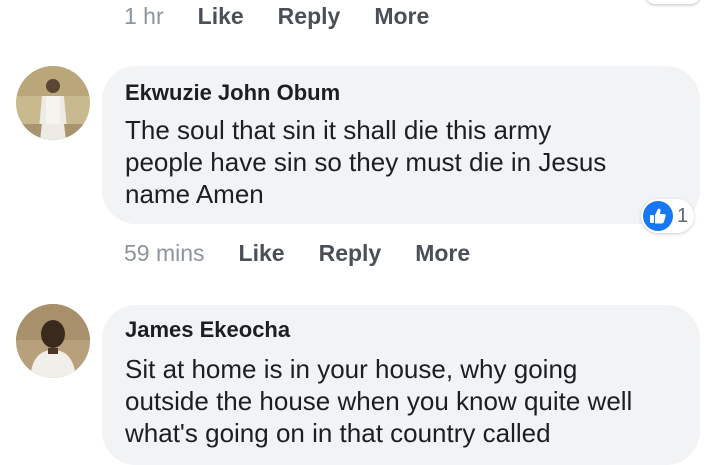  I want to click on avatar-ekwuzie-image, so click(53, 103).